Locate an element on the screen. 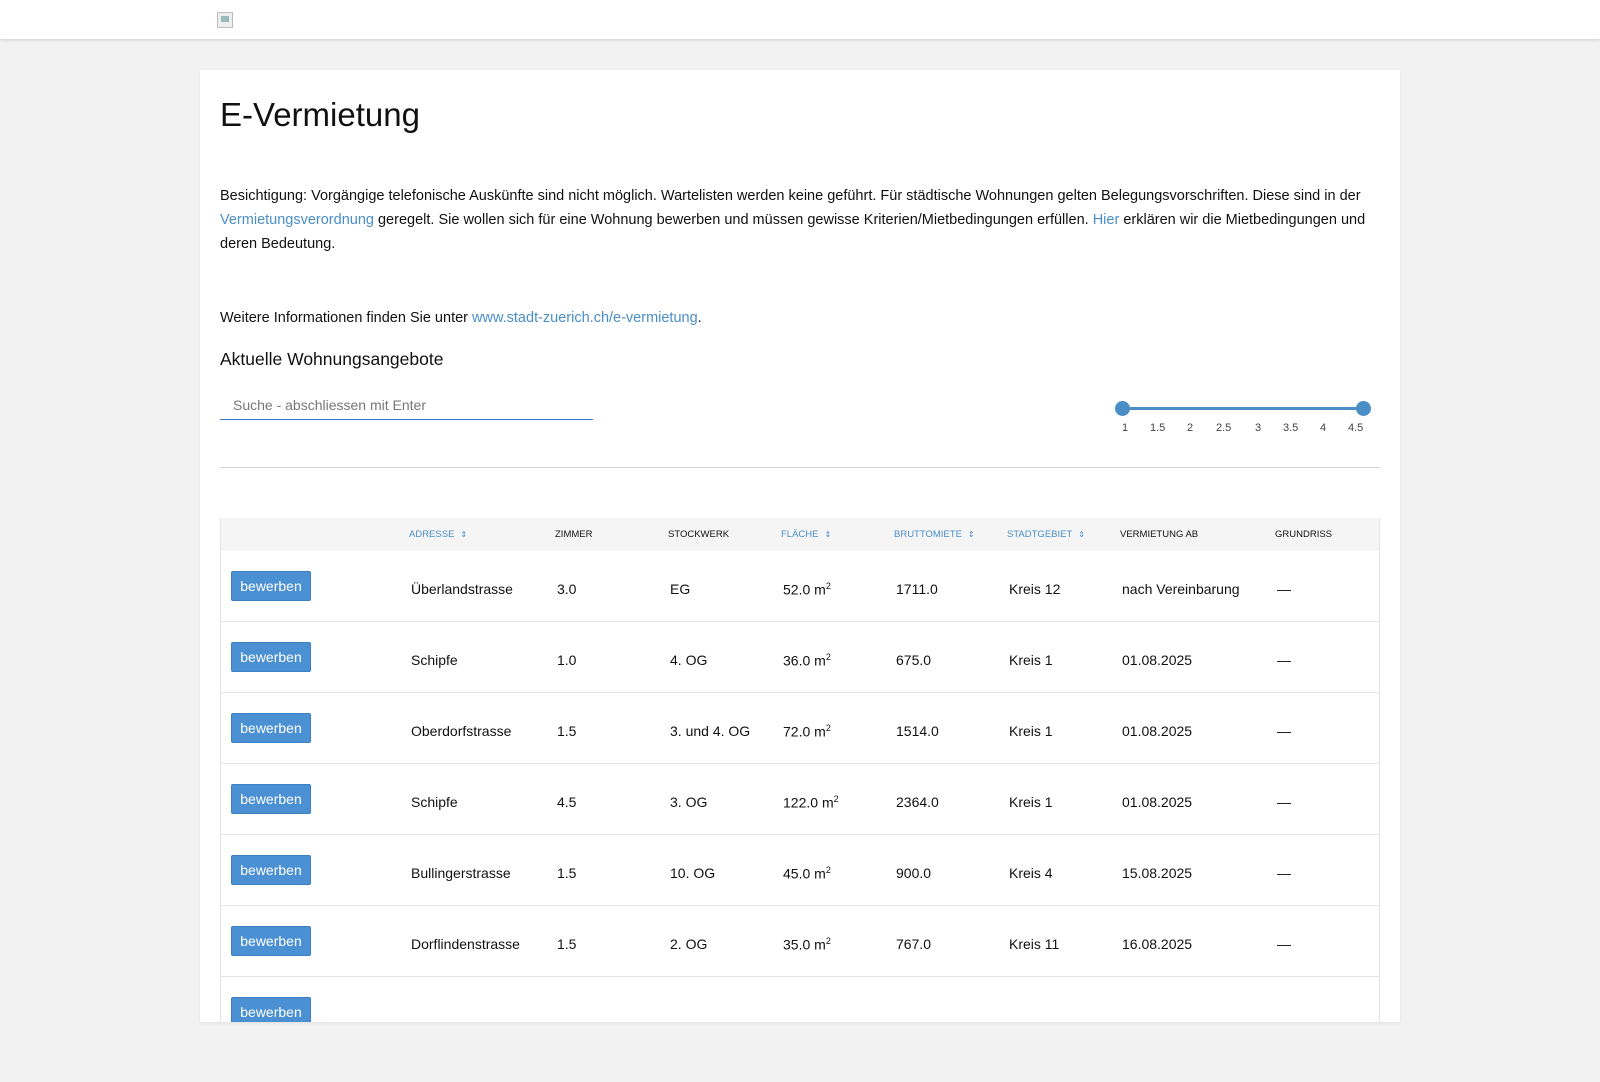  cell-vermietung-ab: 16.08.2025 is located at coordinates (1157, 944).